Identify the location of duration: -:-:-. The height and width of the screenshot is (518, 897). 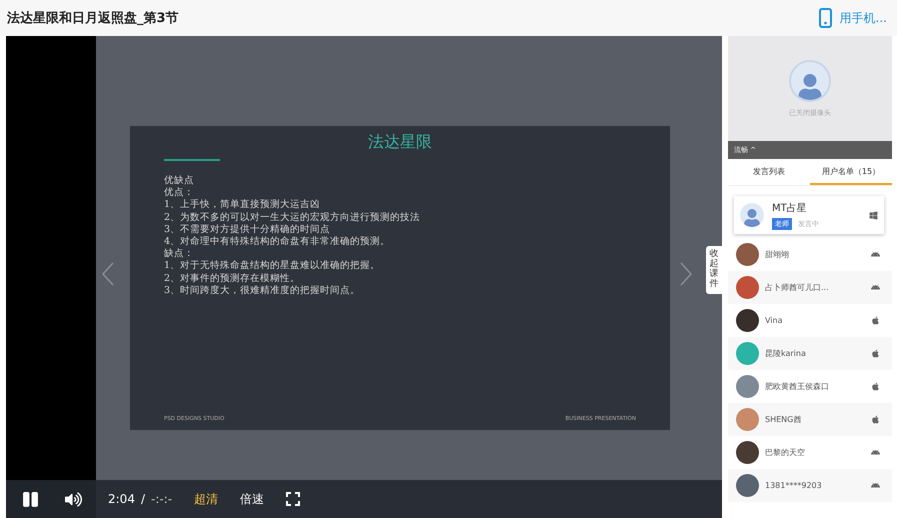
(161, 499).